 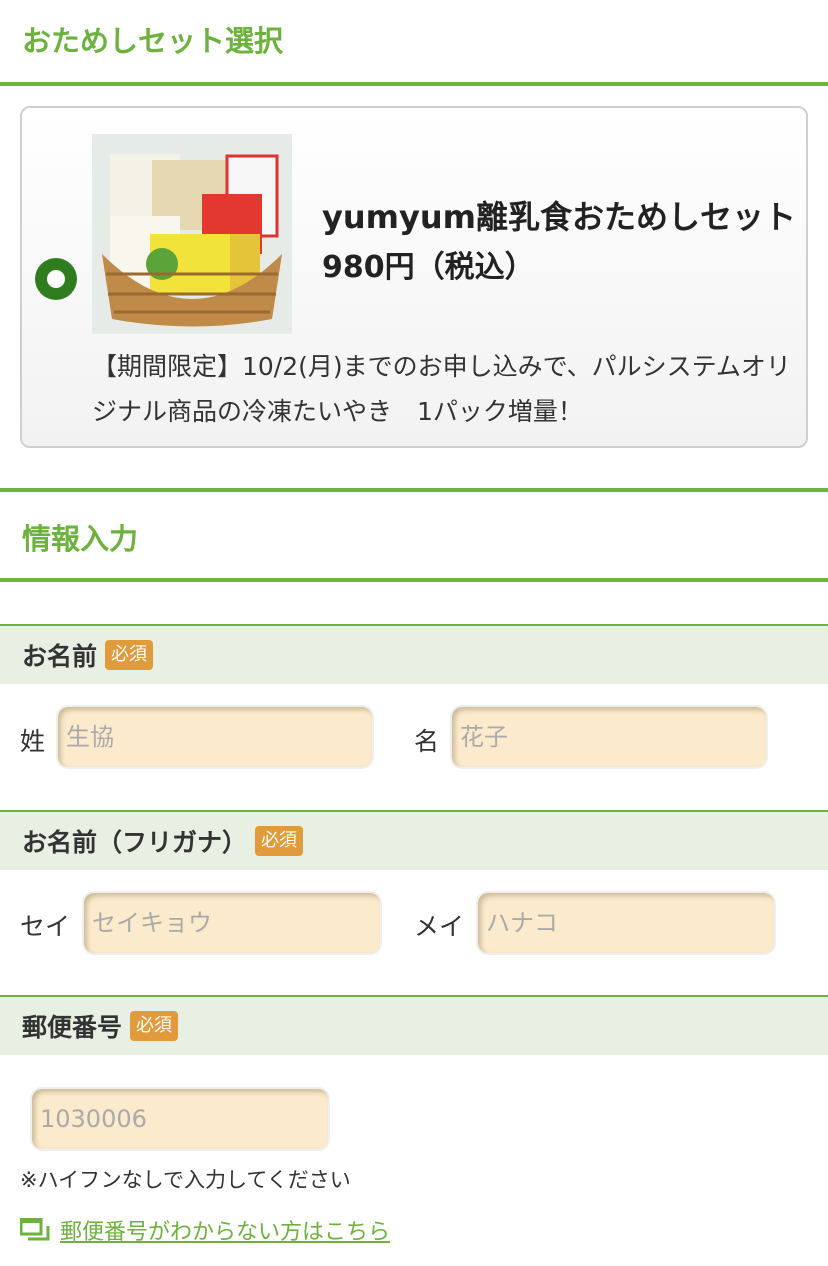 I want to click on section-title-trial-set: おためしセット選択, so click(x=153, y=41).